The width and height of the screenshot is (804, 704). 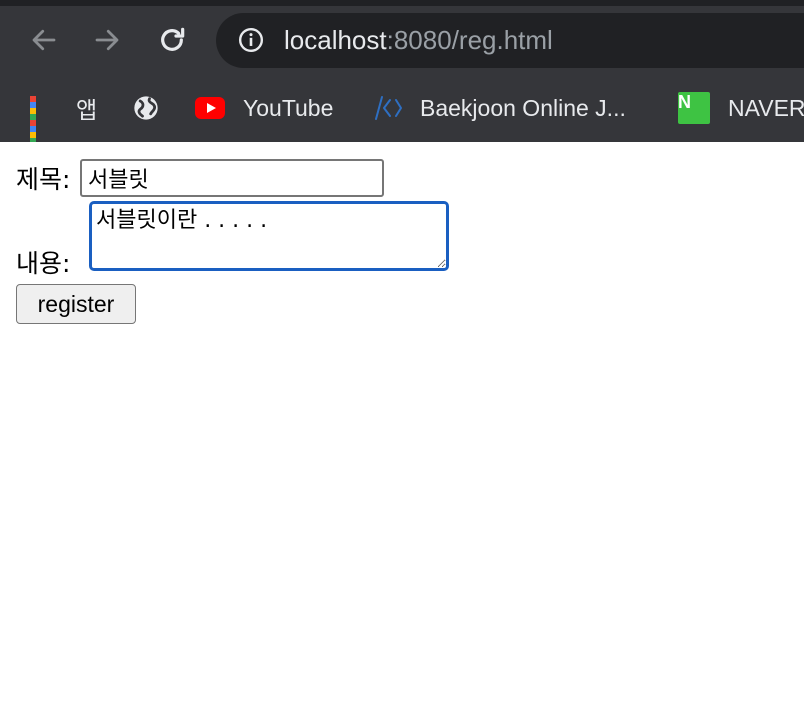 I want to click on code-brackets-icon, so click(x=388, y=108).